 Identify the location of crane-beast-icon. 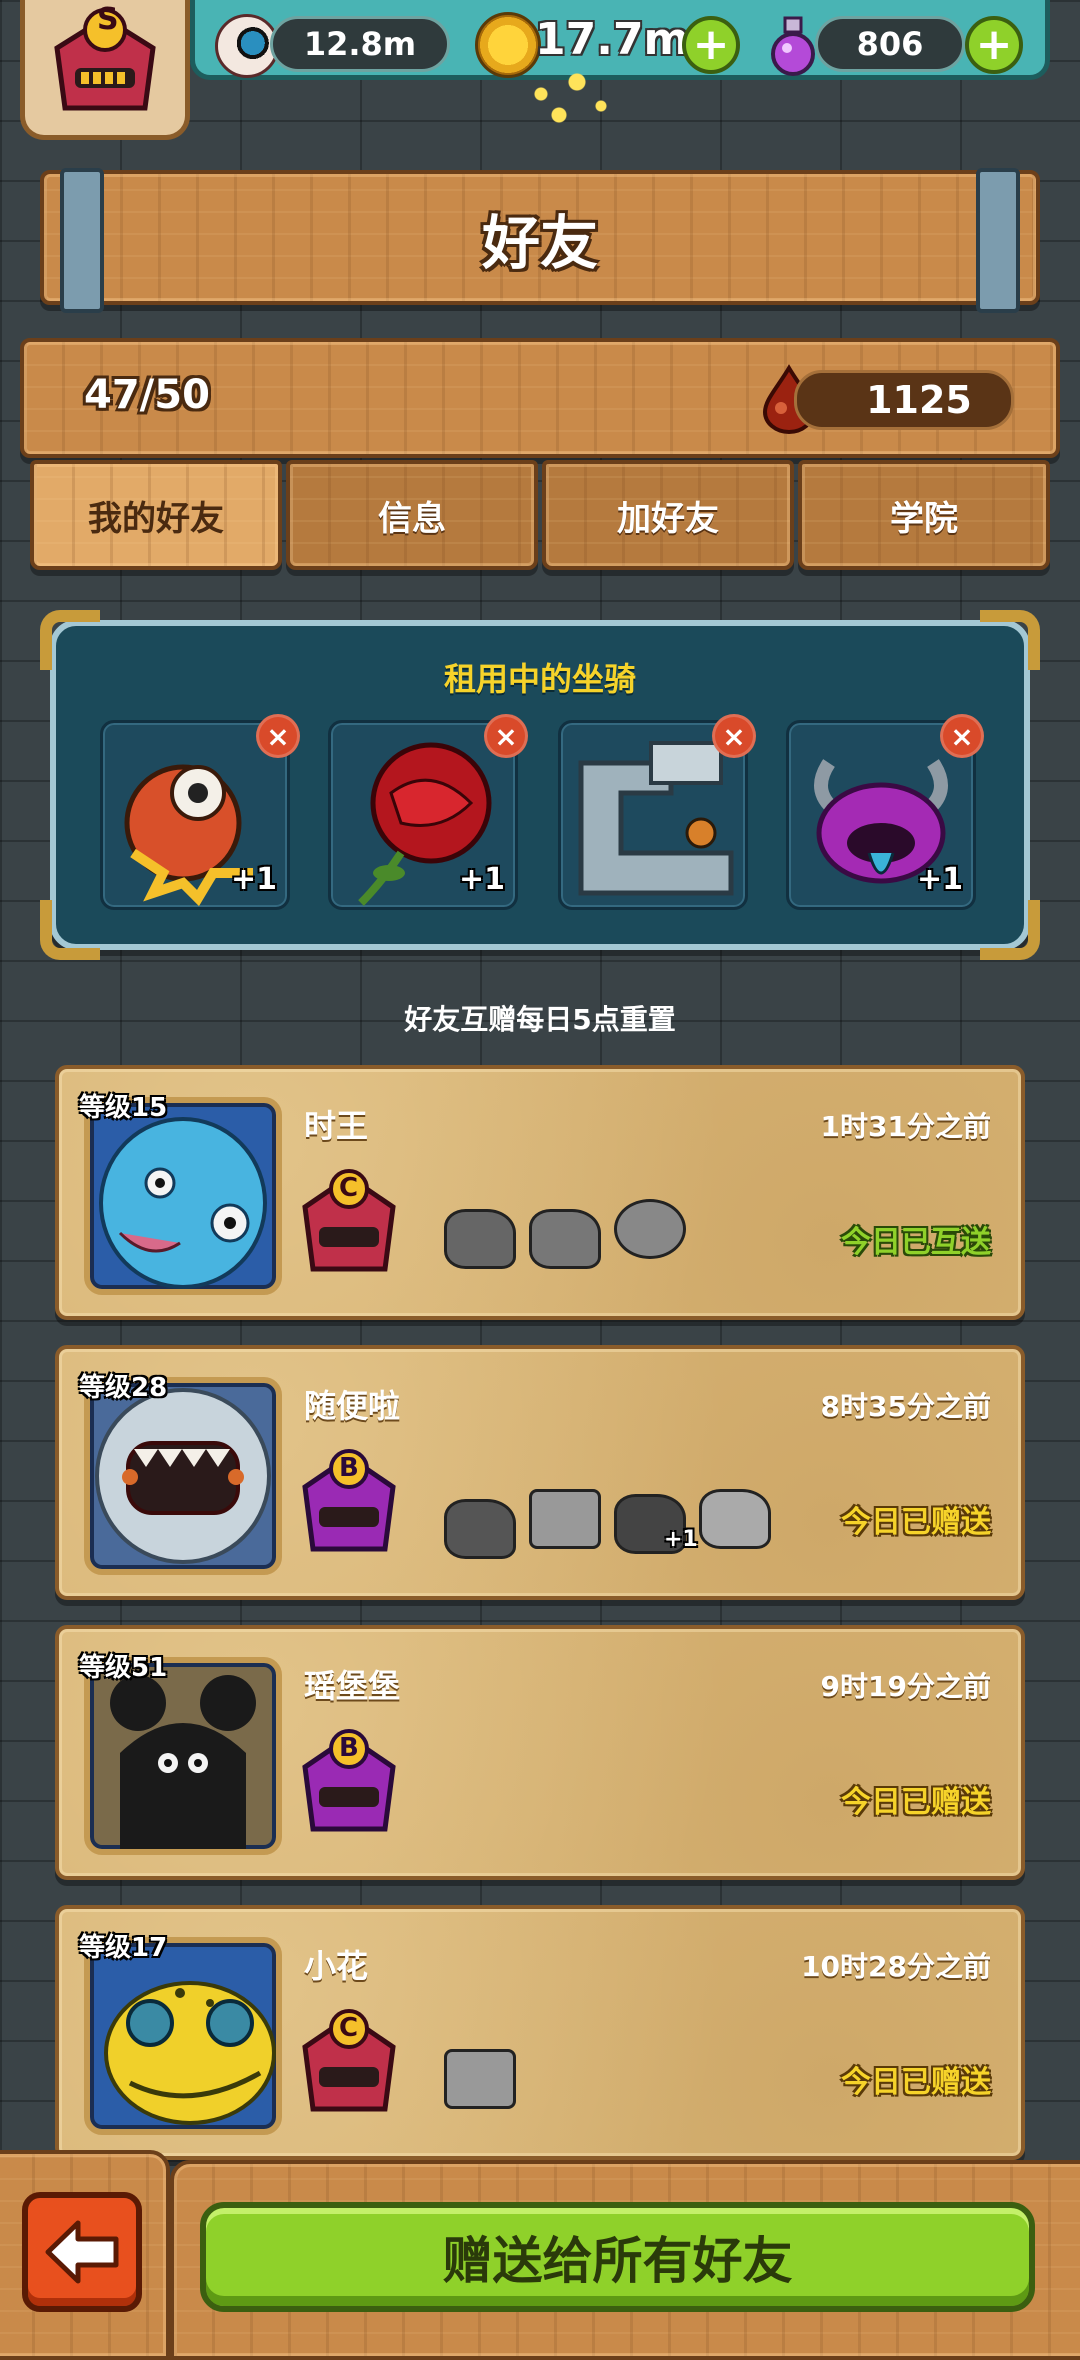
(735, 1519).